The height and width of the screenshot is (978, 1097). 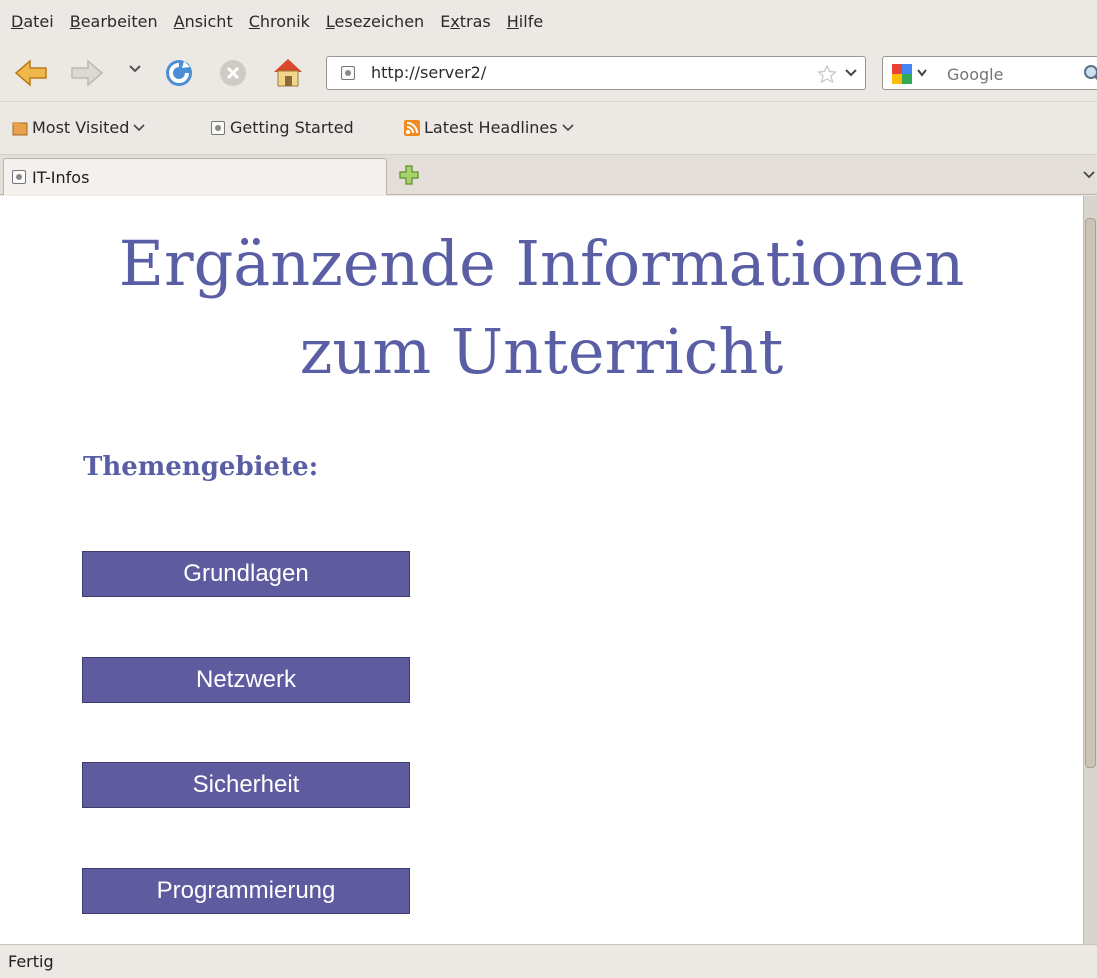 What do you see at coordinates (548, 961) in the screenshot?
I see `status-bar: Fertig` at bounding box center [548, 961].